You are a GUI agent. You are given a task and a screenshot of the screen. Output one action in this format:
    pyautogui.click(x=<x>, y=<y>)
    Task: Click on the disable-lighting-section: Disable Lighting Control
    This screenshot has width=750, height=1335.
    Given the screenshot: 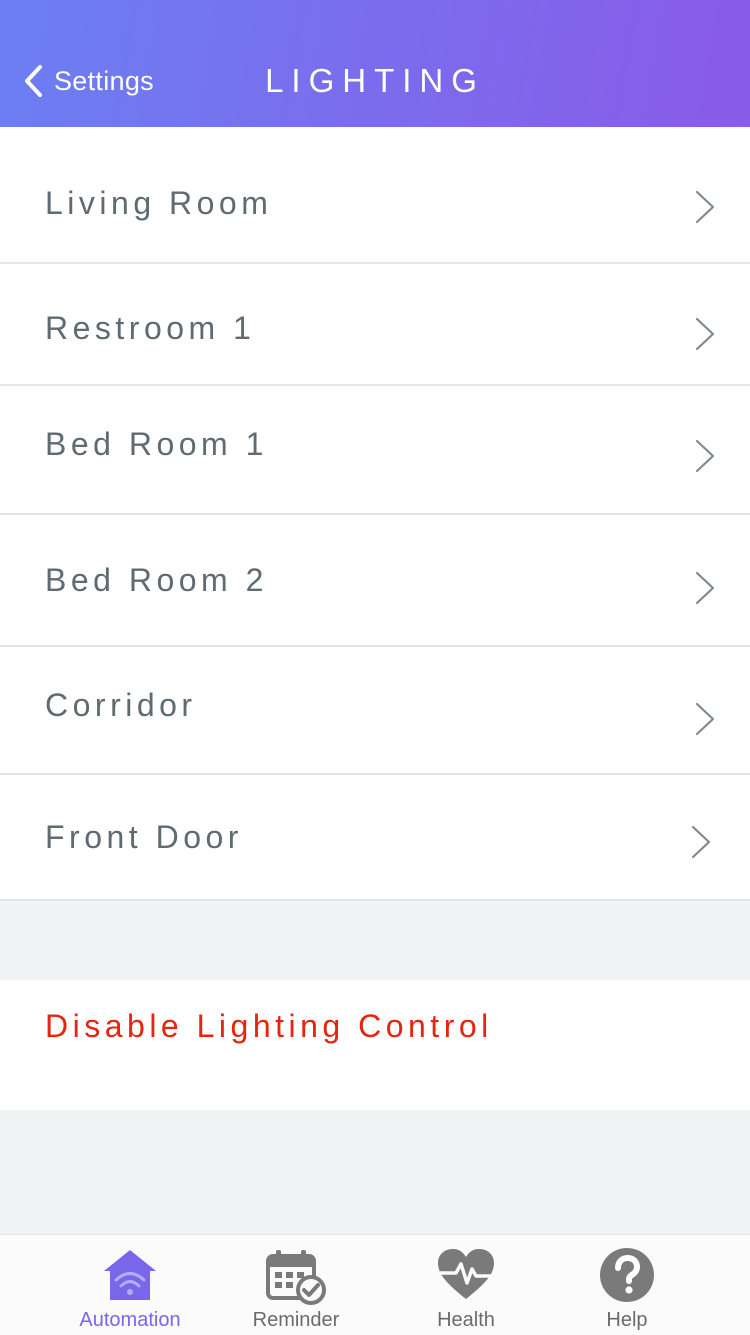 What is the action you would take?
    pyautogui.click(x=375, y=1045)
    